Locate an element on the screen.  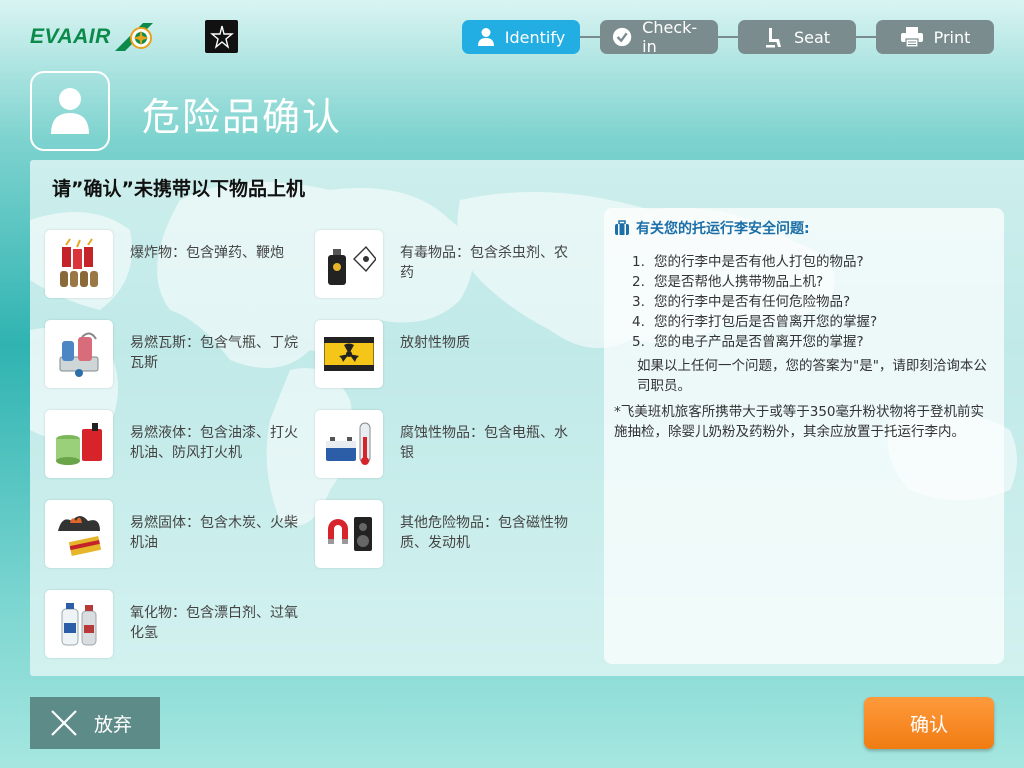
user-avatar-icon is located at coordinates (70, 111).